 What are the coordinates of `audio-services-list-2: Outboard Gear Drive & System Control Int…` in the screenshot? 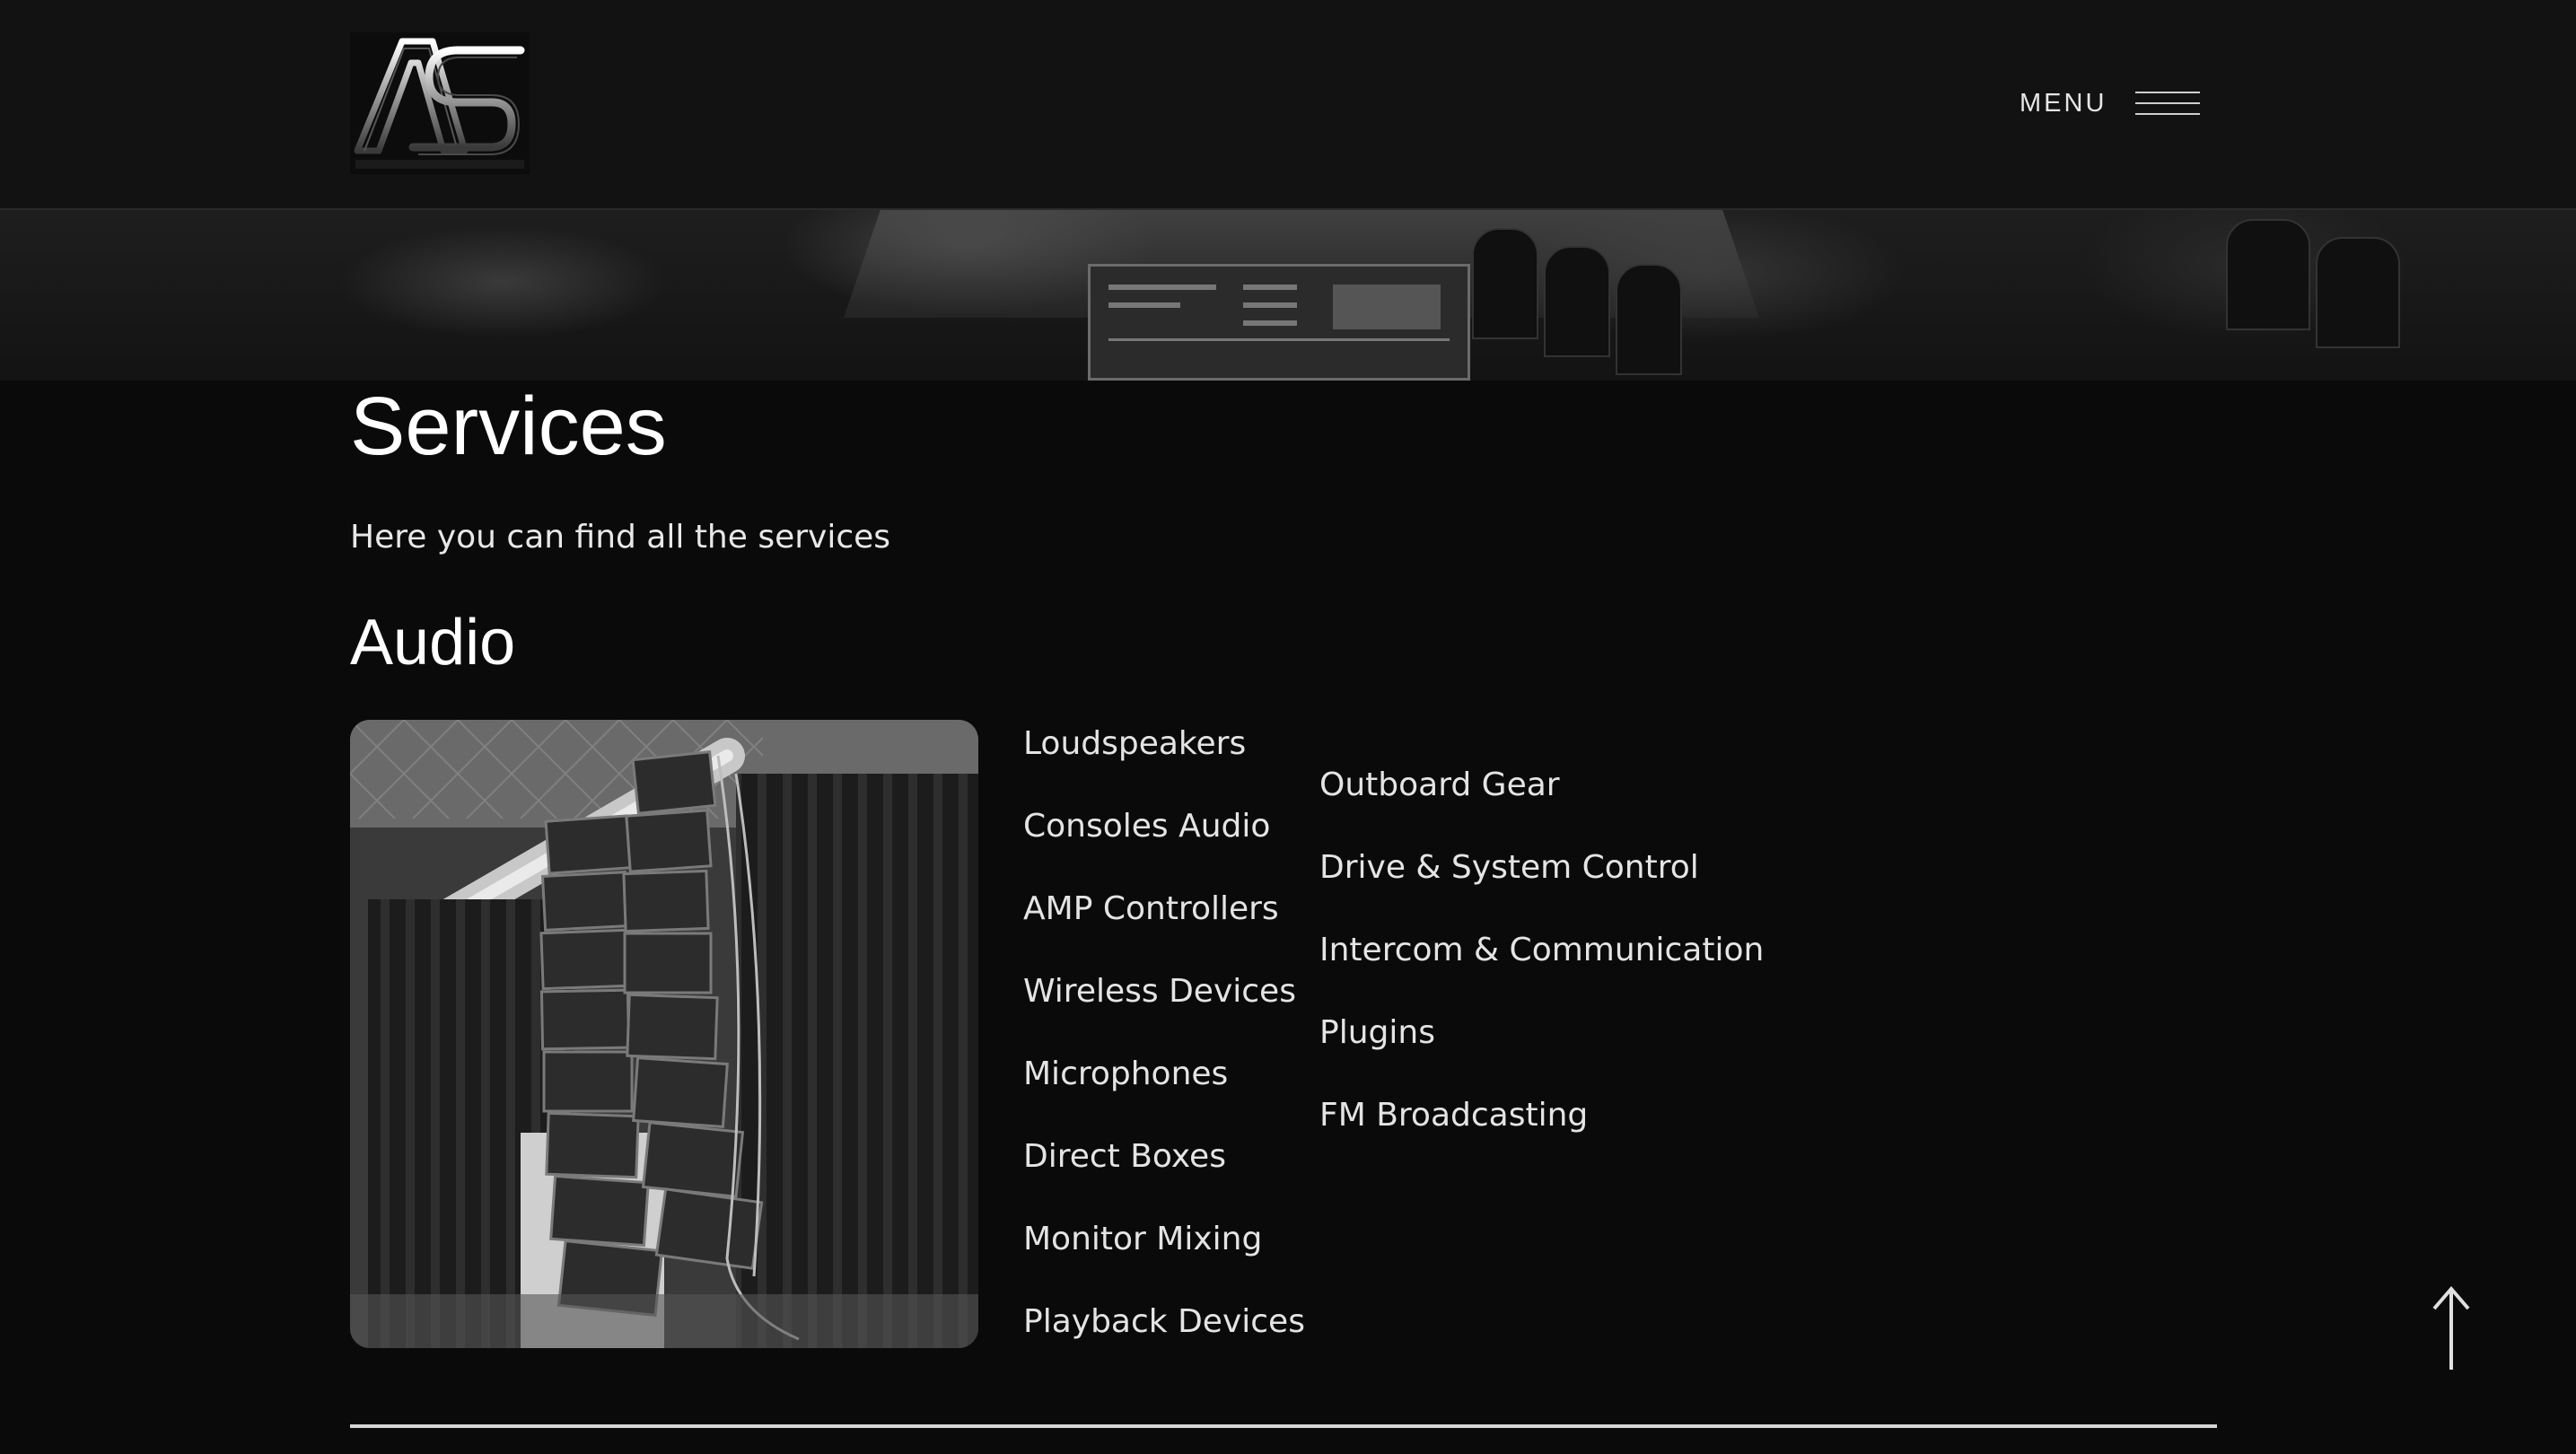 It's located at (1541, 971).